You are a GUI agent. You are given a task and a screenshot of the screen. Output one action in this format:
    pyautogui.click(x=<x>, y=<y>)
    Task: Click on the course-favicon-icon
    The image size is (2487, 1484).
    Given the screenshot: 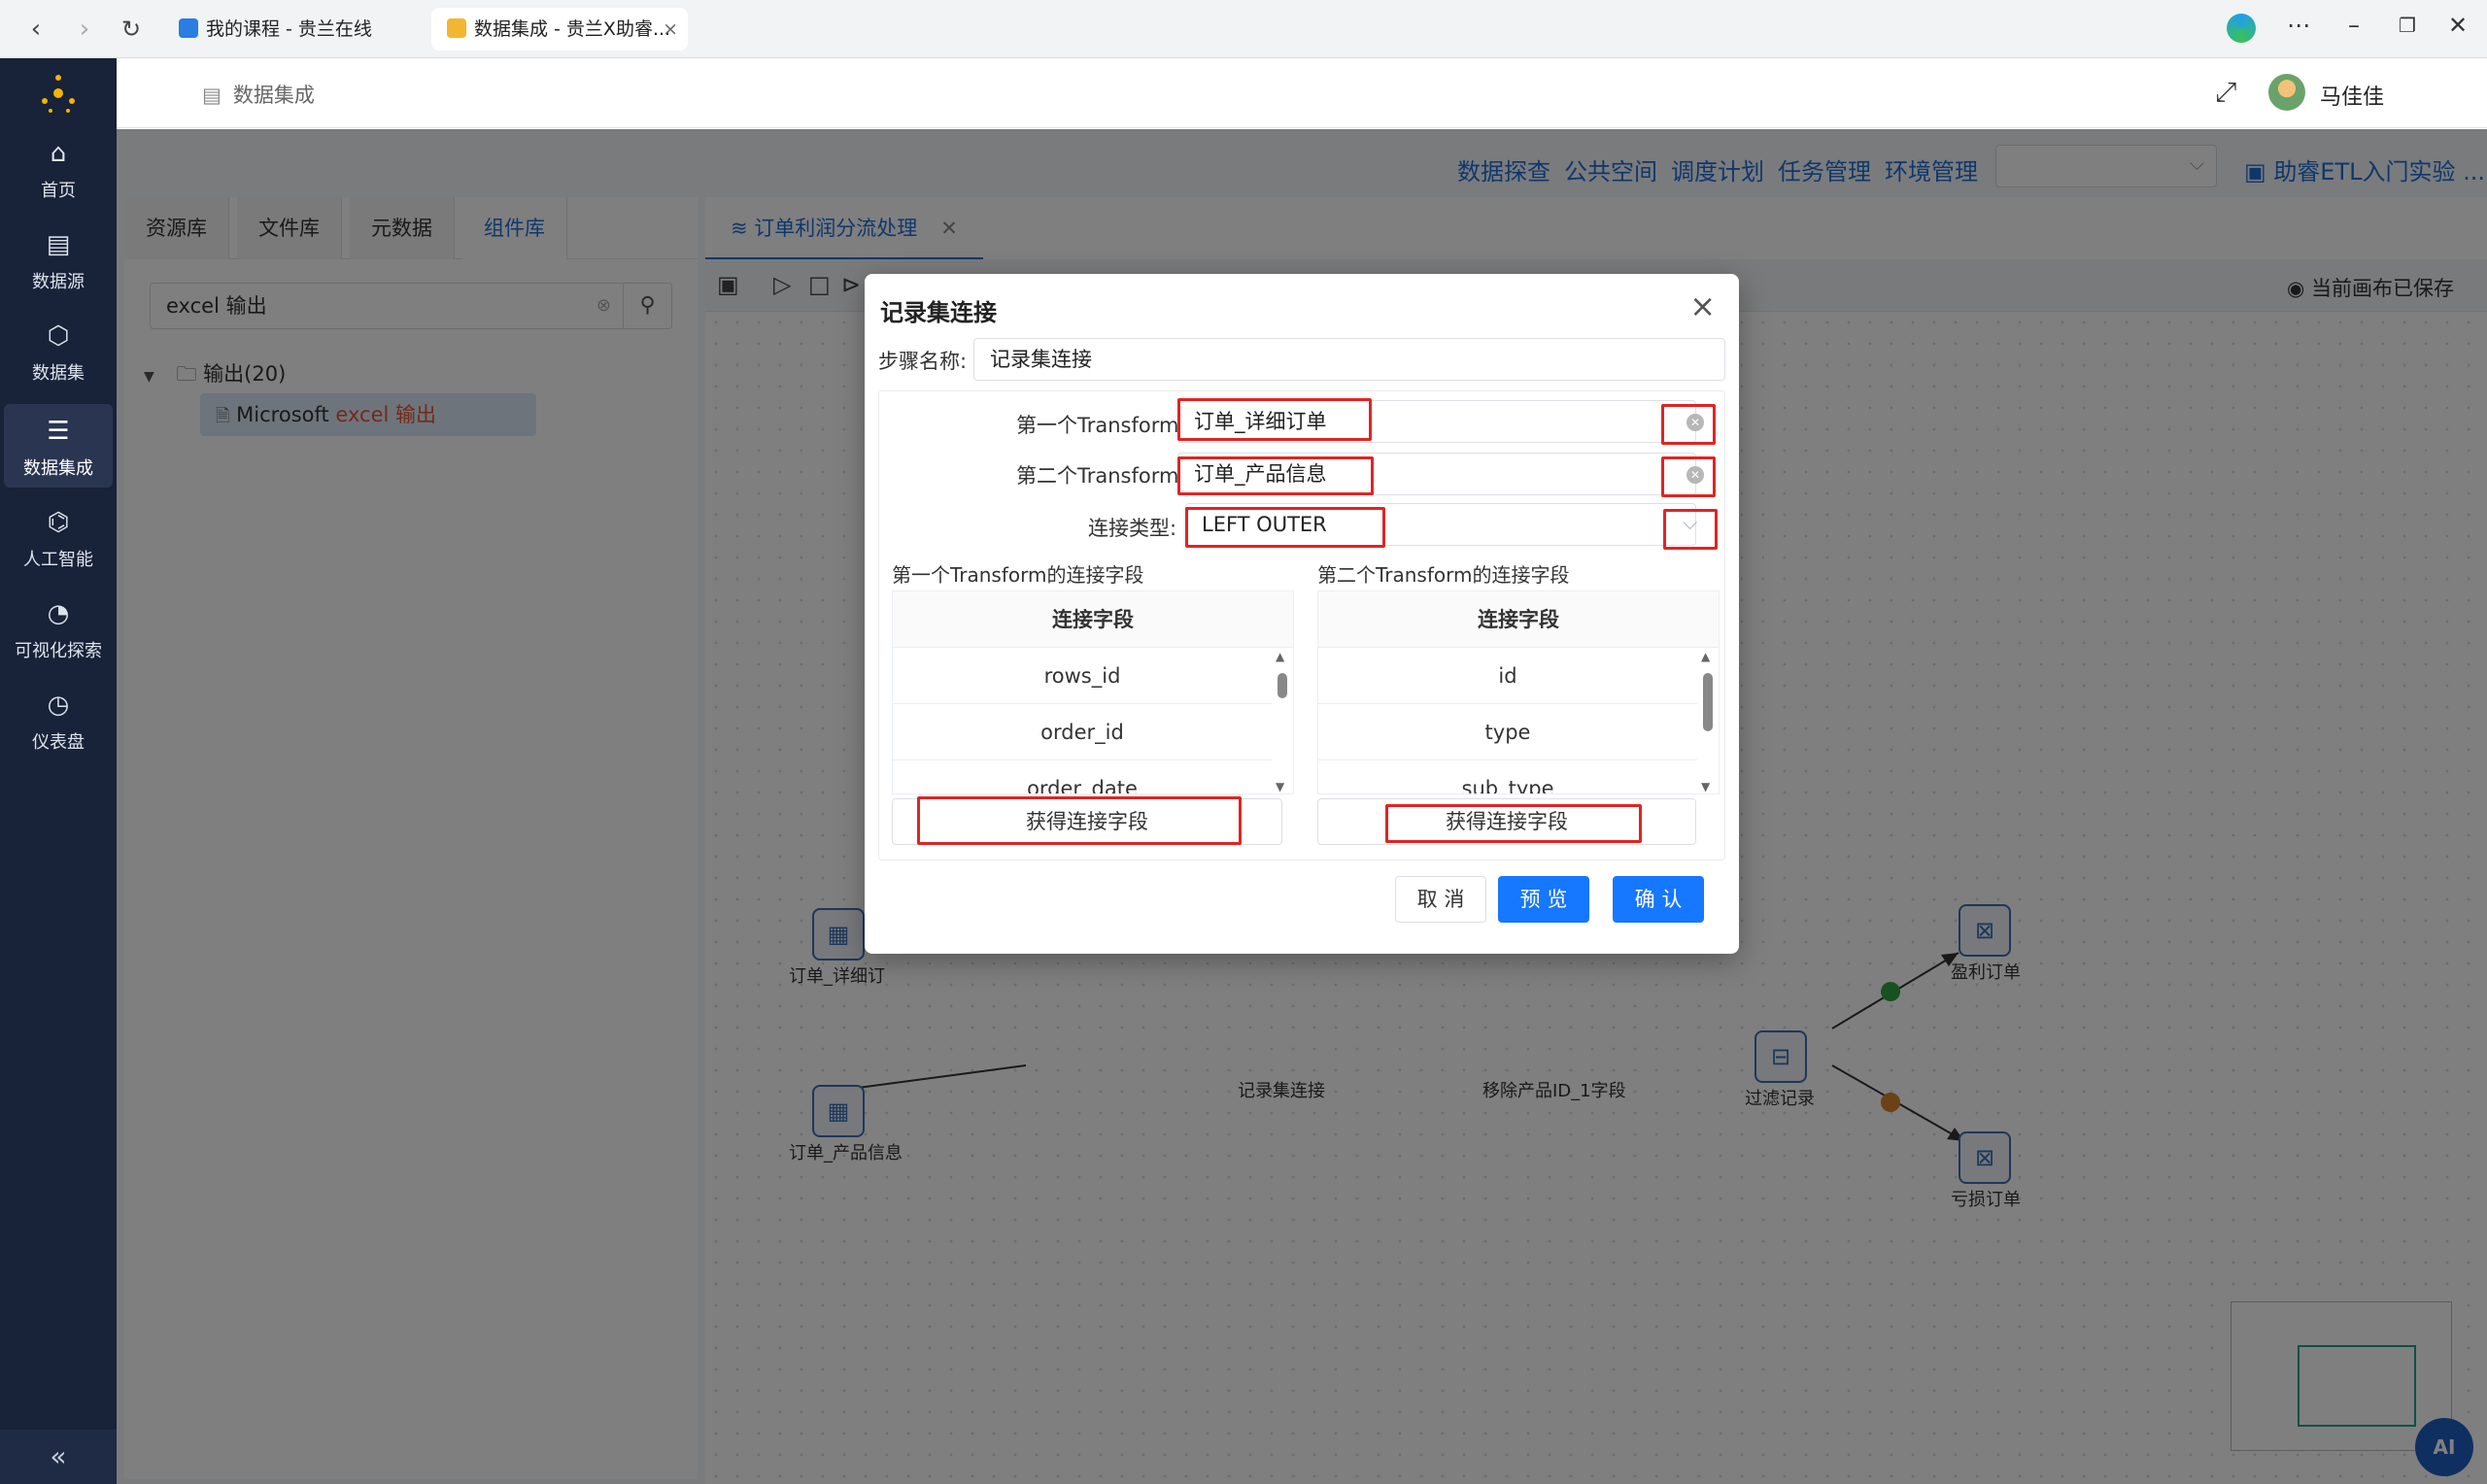 What is the action you would take?
    pyautogui.click(x=188, y=28)
    